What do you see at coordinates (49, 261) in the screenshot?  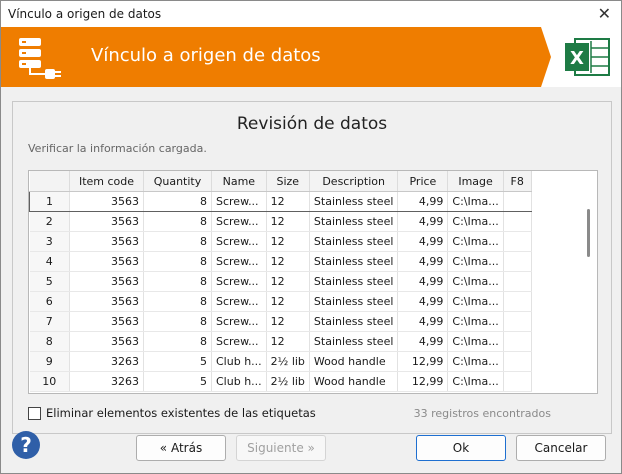 I see `row-index-cell: 4` at bounding box center [49, 261].